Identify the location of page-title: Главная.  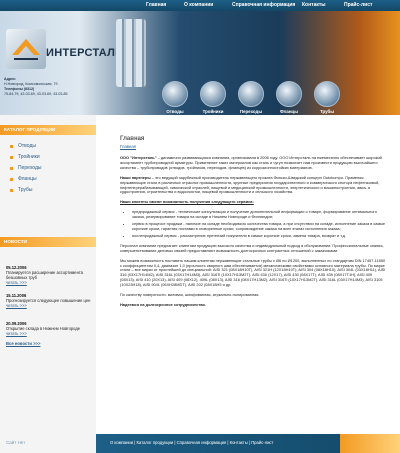
(132, 139).